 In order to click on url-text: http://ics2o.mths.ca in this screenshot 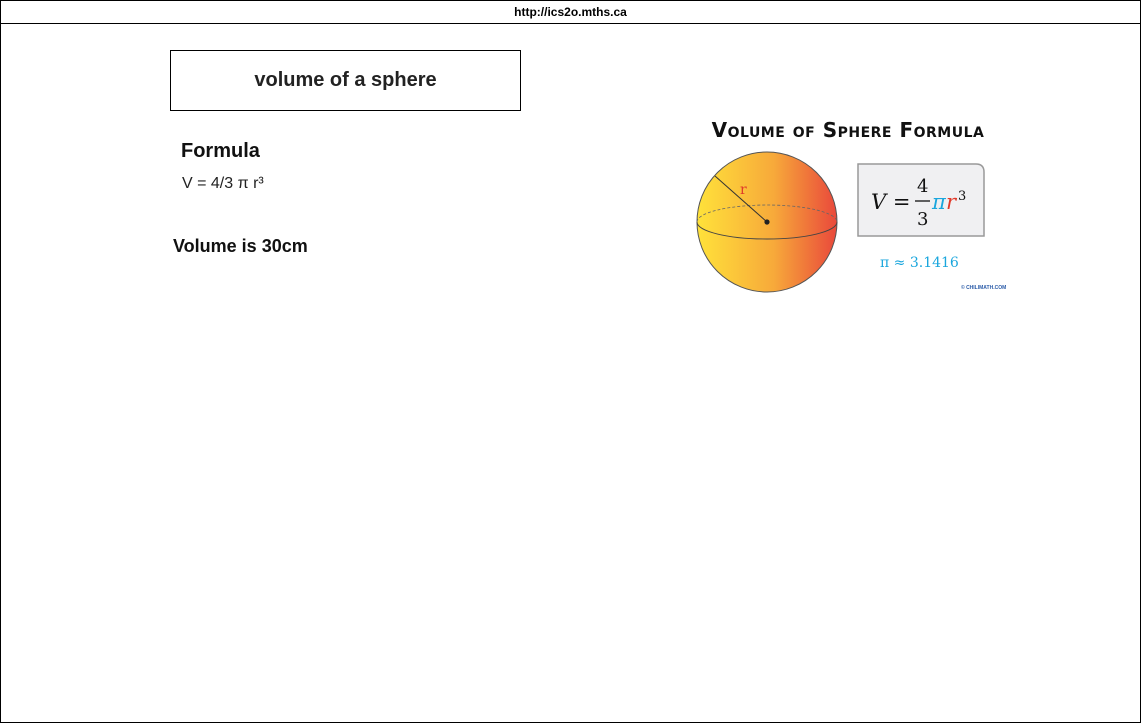, I will do `click(570, 12)`.